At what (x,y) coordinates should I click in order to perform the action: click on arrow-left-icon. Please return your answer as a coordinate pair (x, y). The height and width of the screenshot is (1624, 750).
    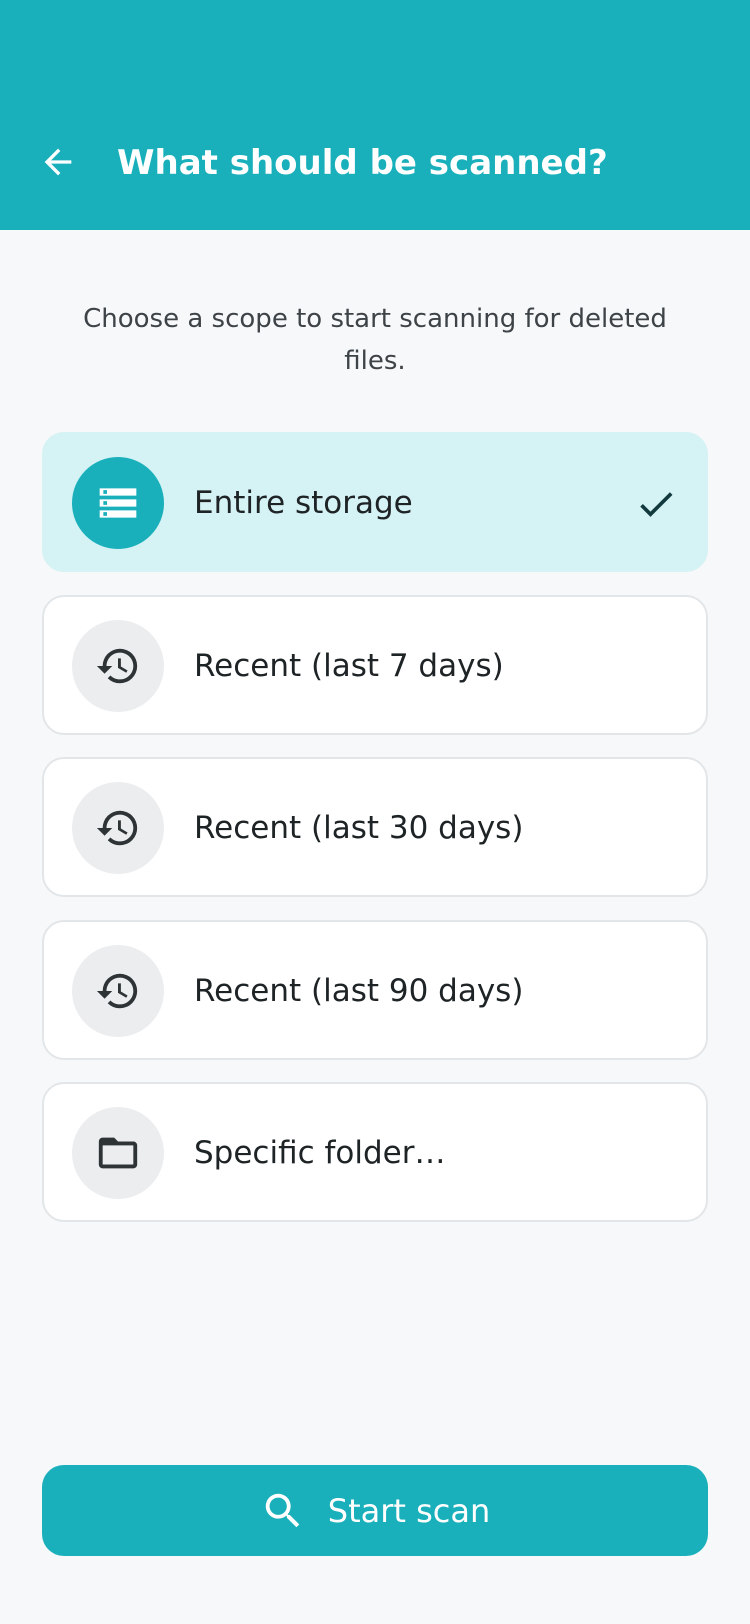
    Looking at the image, I should click on (58, 162).